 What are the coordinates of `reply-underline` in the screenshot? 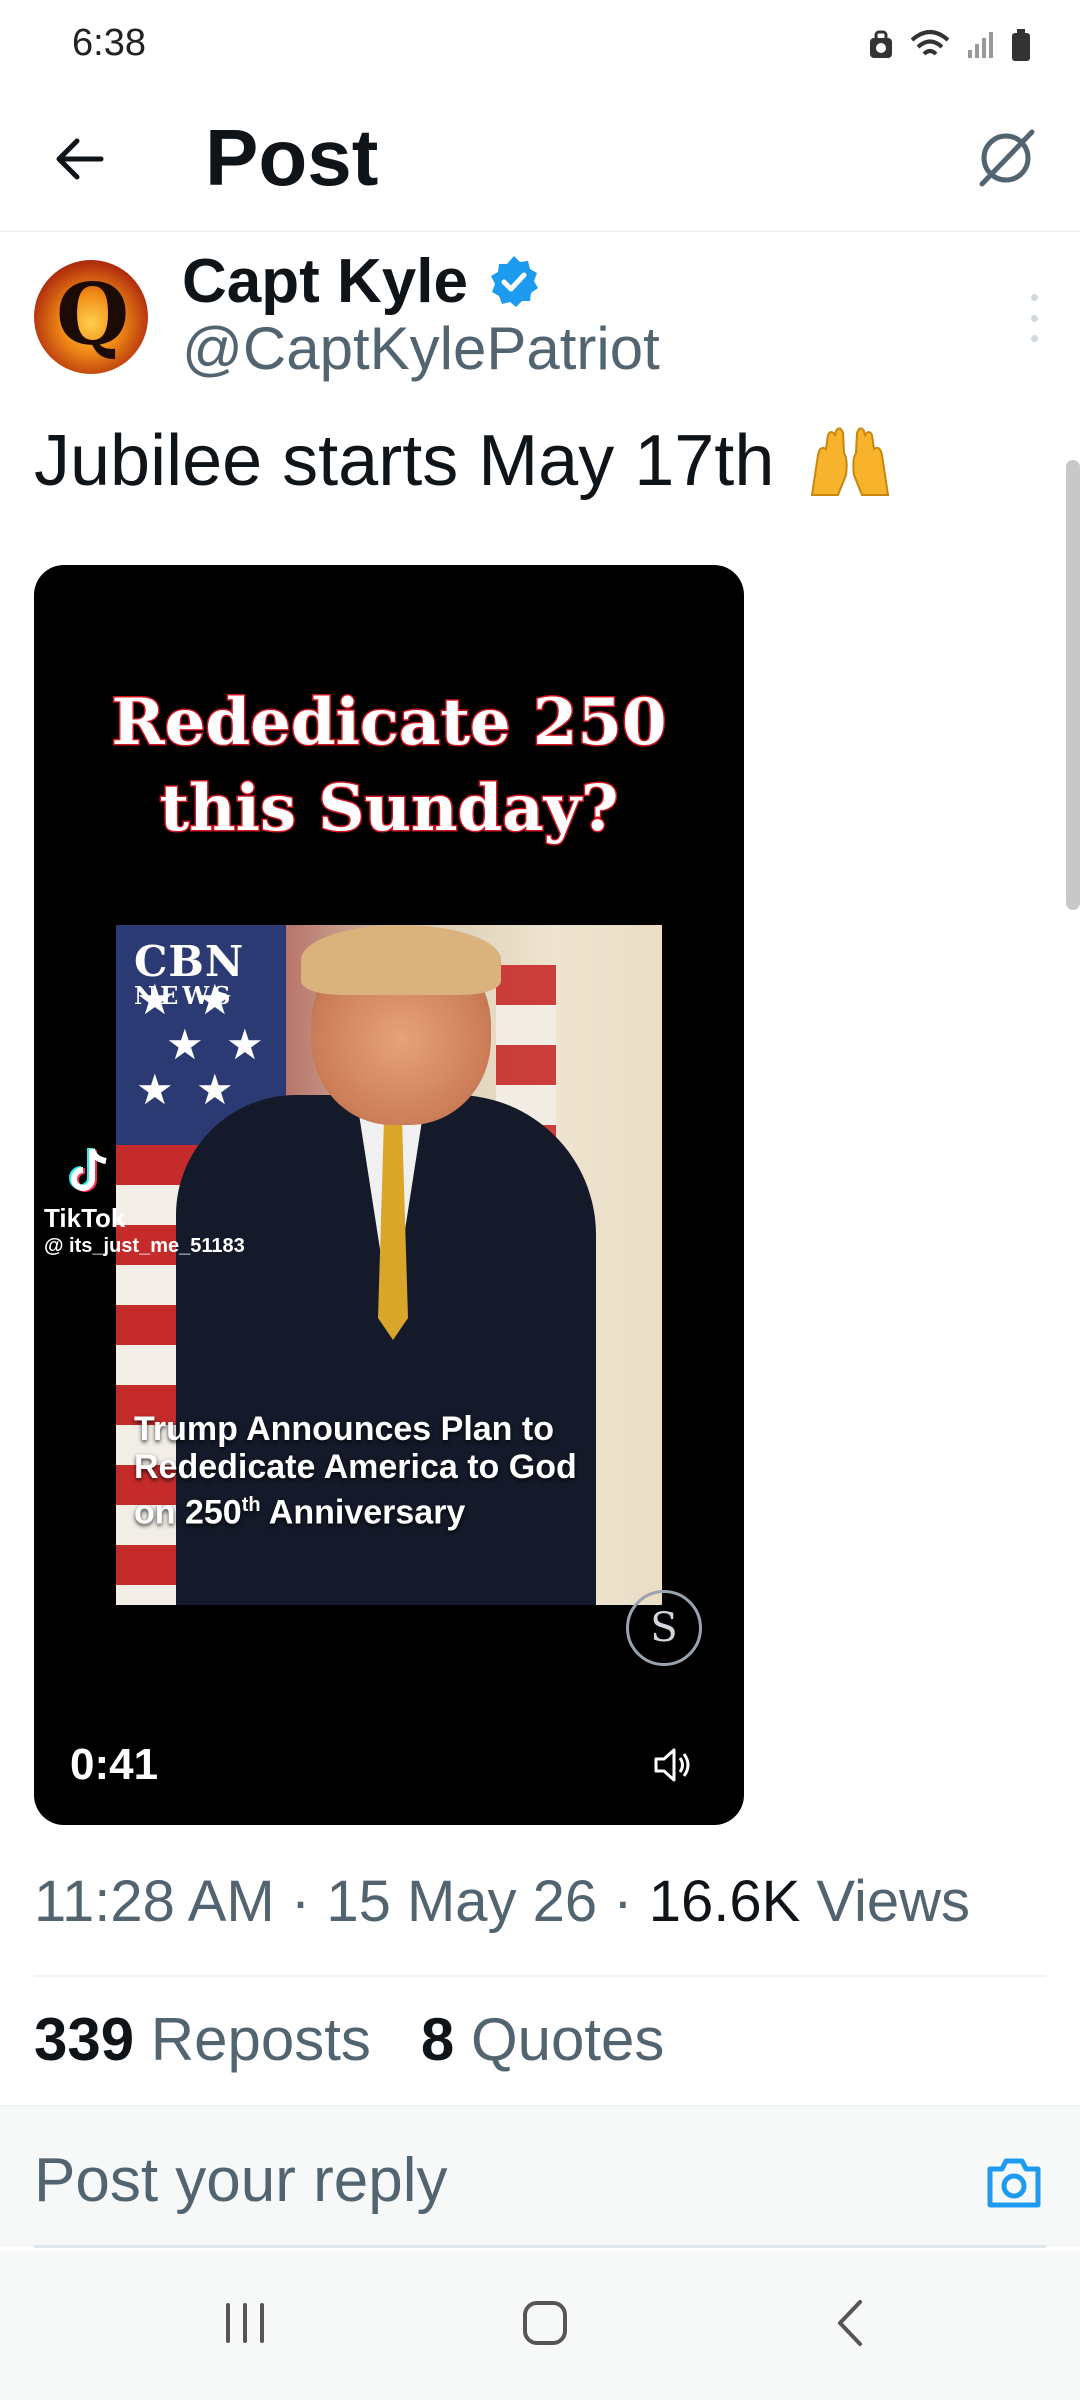 It's located at (540, 2246).